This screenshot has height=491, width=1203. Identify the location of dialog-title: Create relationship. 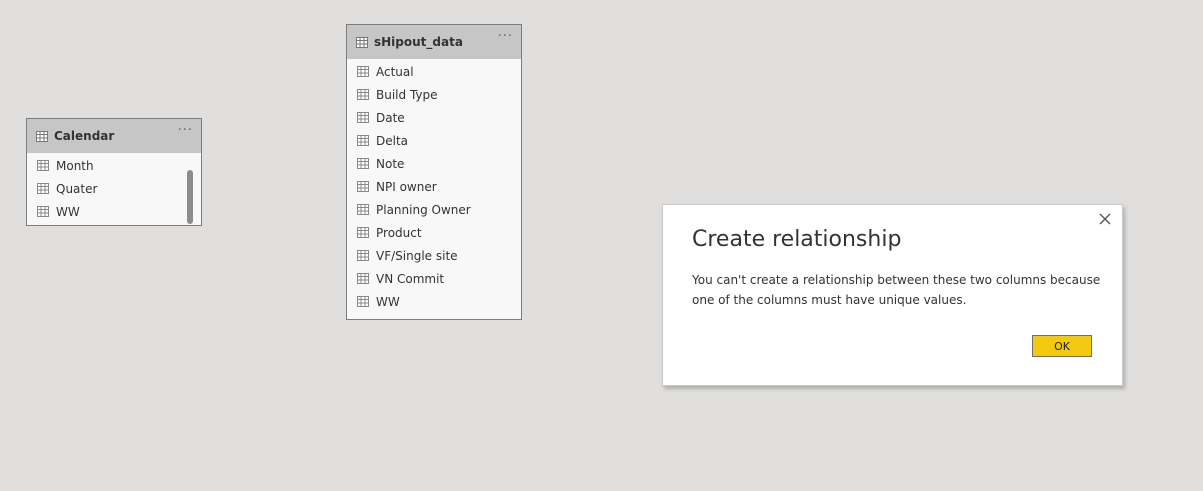
(797, 239).